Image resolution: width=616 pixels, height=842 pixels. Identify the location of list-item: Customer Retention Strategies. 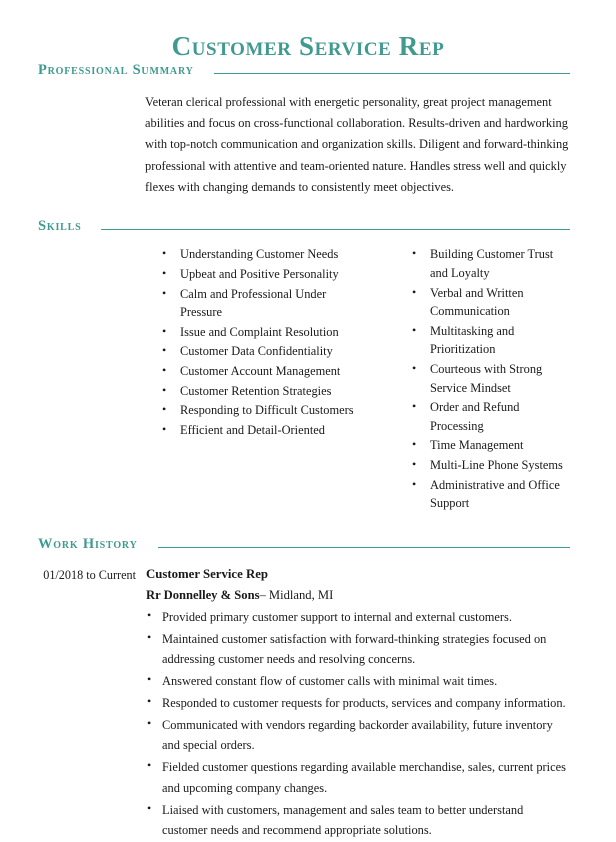
(262, 391).